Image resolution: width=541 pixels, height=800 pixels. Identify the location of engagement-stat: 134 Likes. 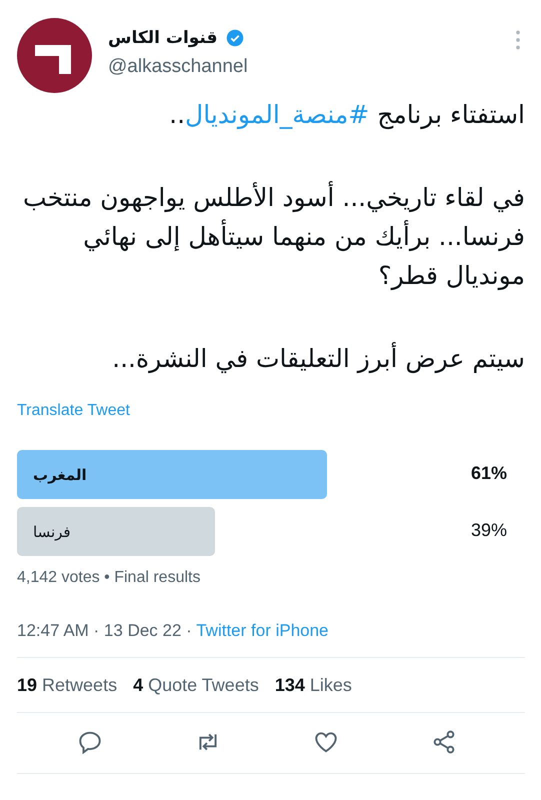
(313, 685).